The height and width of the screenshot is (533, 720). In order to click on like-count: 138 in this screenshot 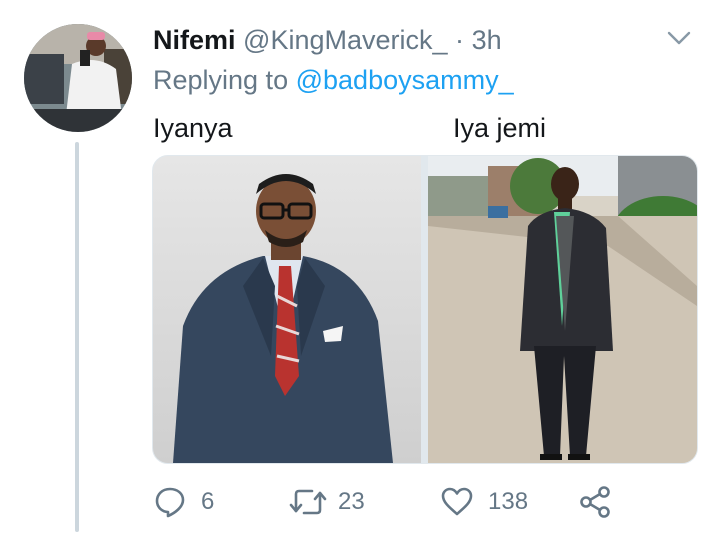, I will do `click(508, 501)`.